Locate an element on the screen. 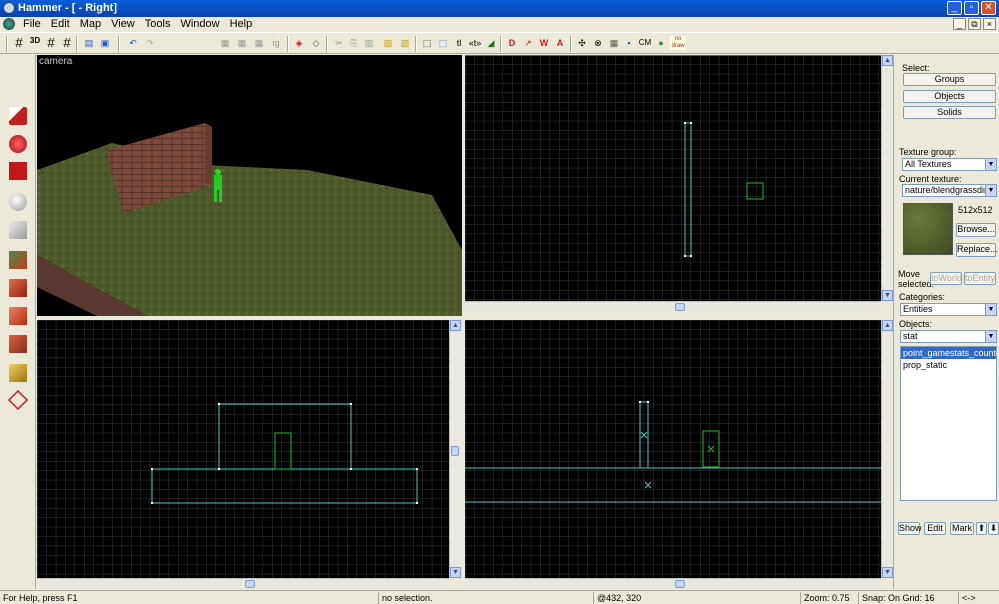  objects-list: point_gamestats_counter prop_static is located at coordinates (949, 423).